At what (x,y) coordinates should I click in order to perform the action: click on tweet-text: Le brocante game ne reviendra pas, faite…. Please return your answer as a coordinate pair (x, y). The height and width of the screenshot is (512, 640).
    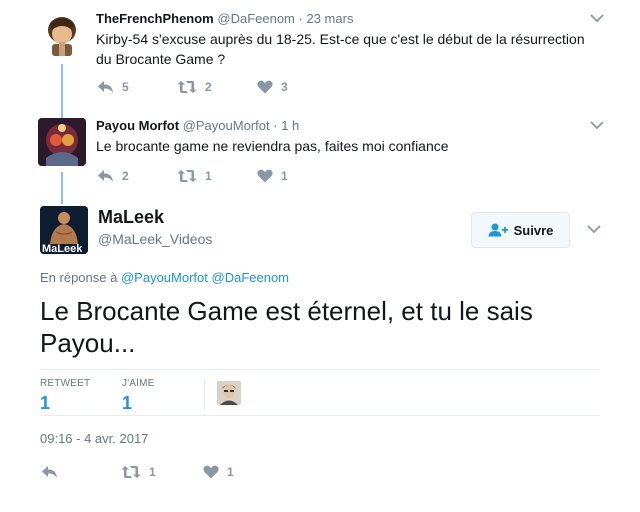
    Looking at the image, I should click on (272, 146).